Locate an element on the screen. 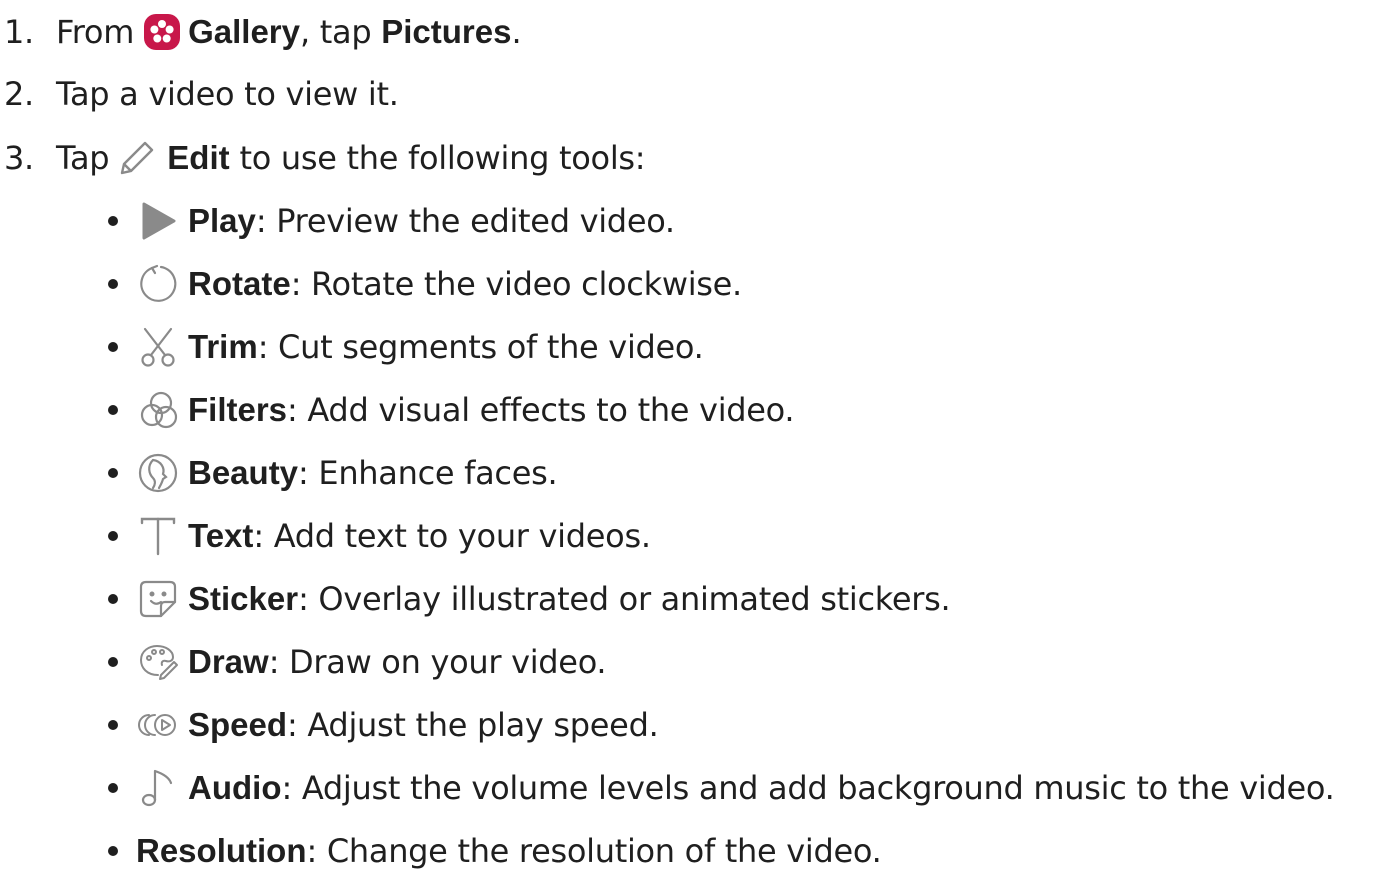  tool-description: : Adjust the play speed. is located at coordinates (473, 725).